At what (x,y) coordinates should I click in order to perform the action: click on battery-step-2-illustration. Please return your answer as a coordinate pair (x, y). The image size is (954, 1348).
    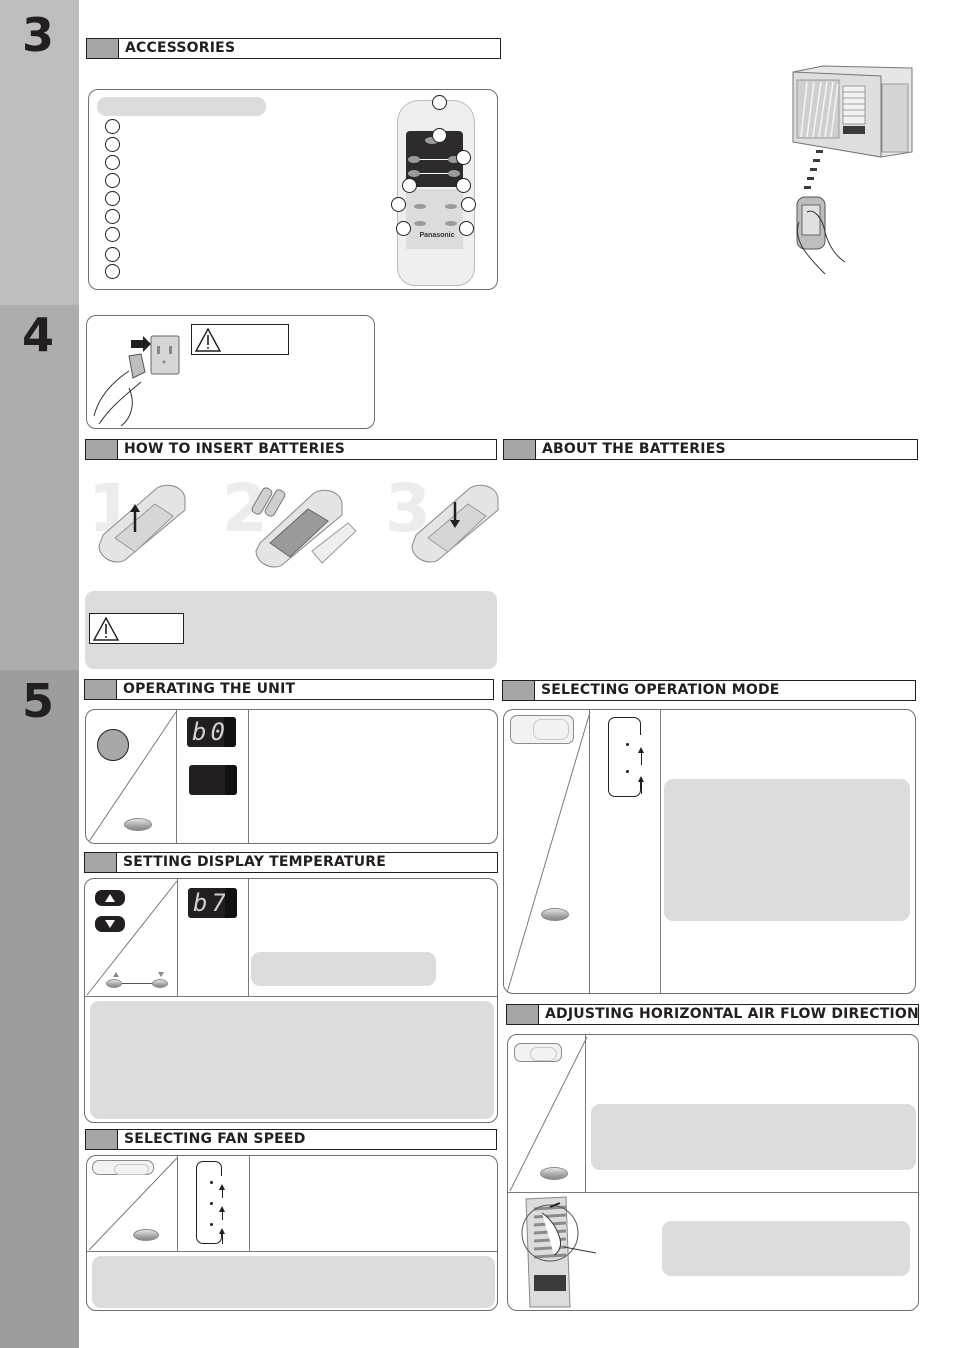
    Looking at the image, I should click on (304, 527).